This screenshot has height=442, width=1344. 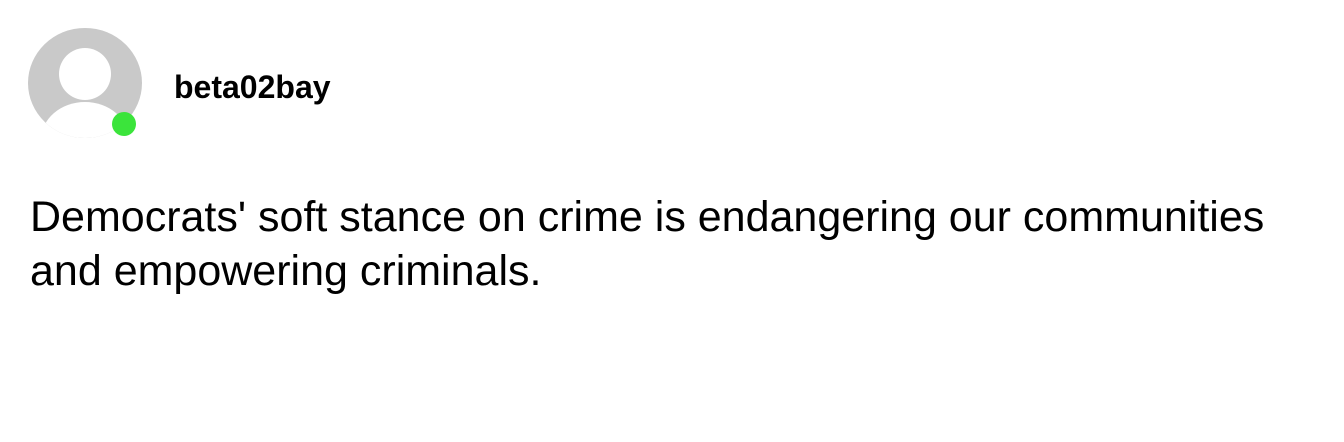 I want to click on user-avatar, so click(x=87, y=84).